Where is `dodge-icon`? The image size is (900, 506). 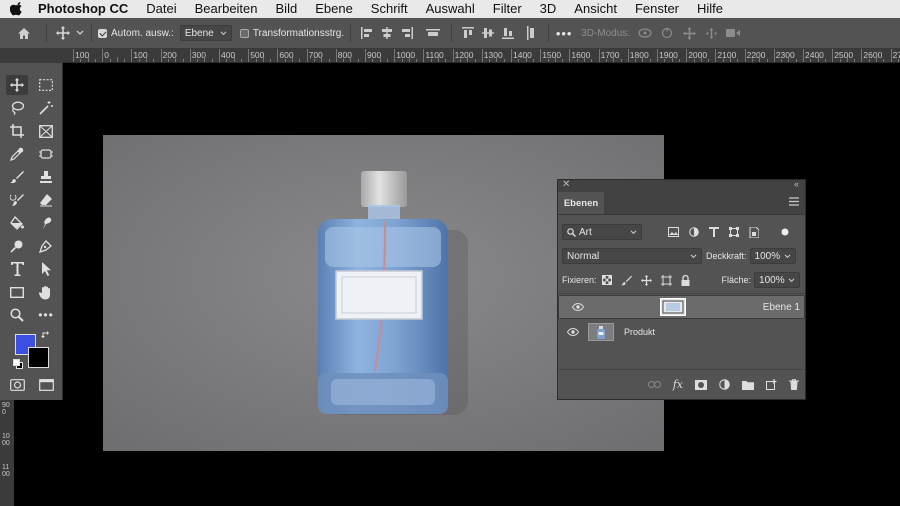
dodge-icon is located at coordinates (16, 246).